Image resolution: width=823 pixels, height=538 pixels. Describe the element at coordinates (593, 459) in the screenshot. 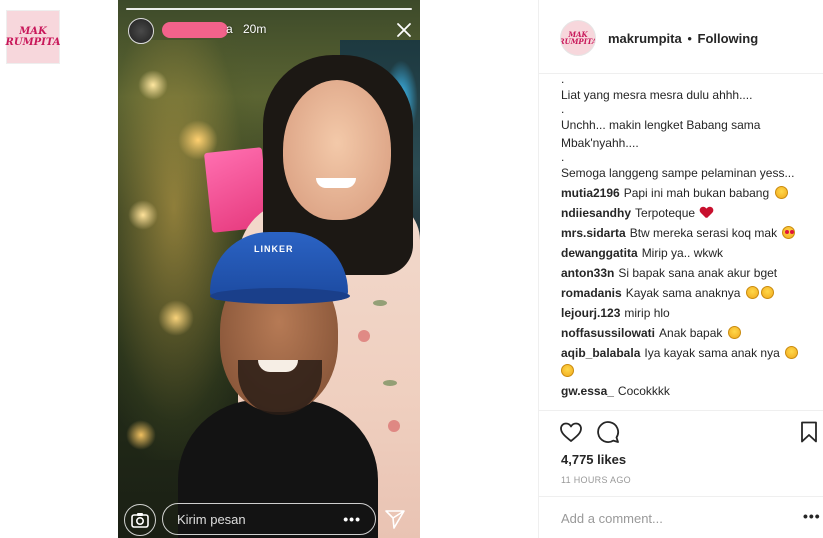

I see `likes-count: 4,775 likes` at that location.